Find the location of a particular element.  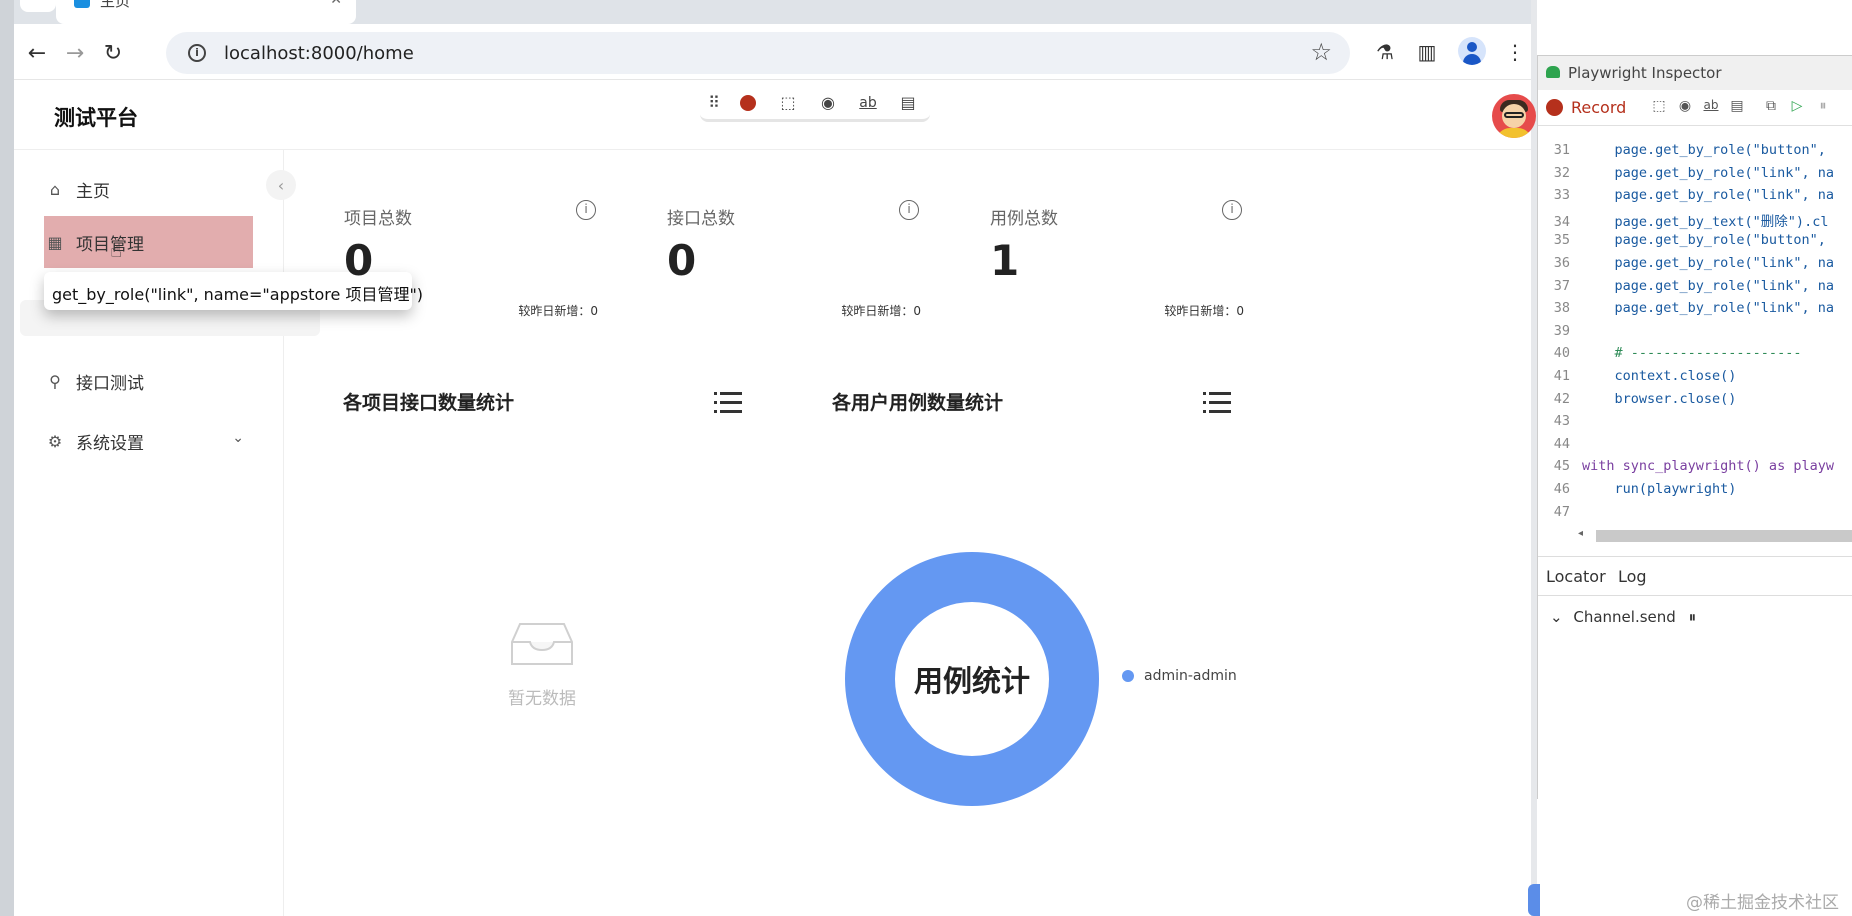

chart-legend: admin-admin is located at coordinates (1179, 676).